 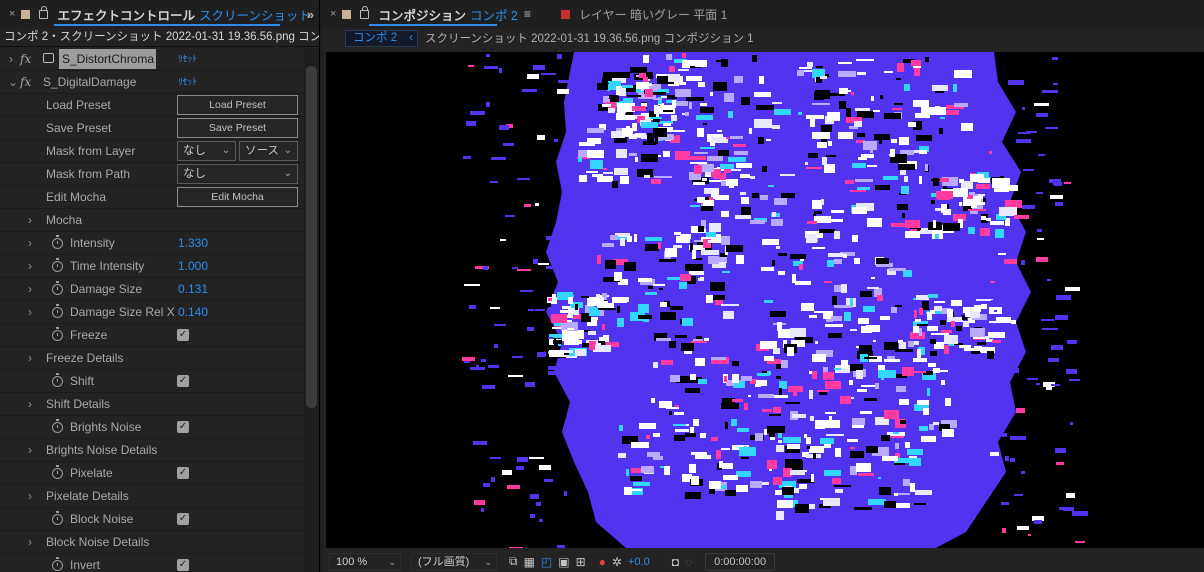 What do you see at coordinates (193, 266) in the screenshot?
I see `time-intensity-value: 1.000` at bounding box center [193, 266].